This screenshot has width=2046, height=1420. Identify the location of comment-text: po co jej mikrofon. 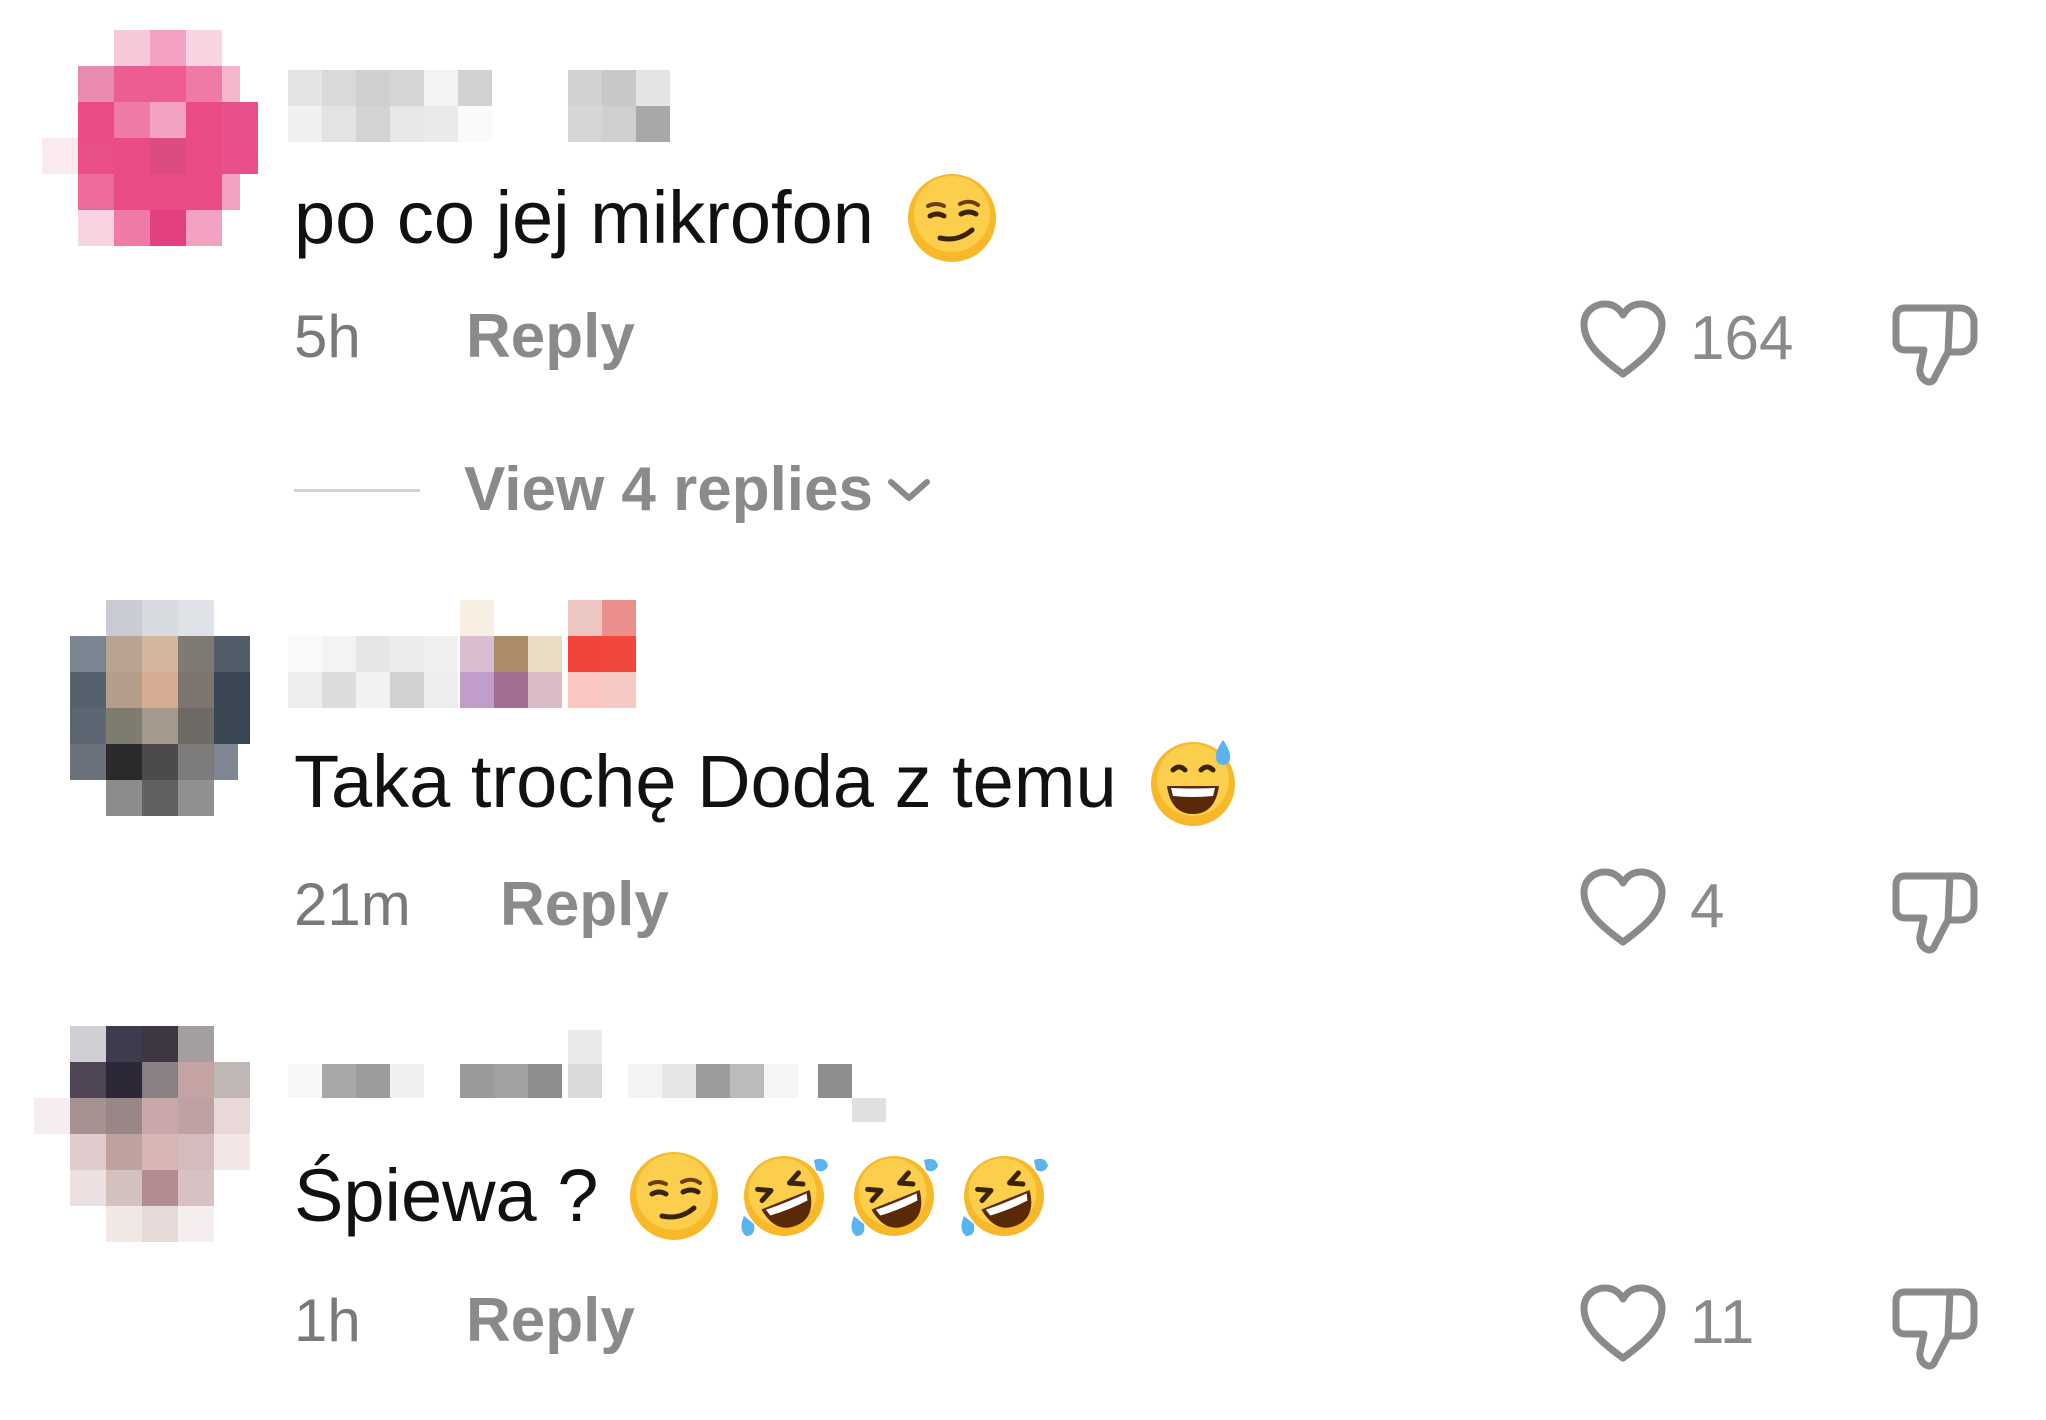
(646, 218).